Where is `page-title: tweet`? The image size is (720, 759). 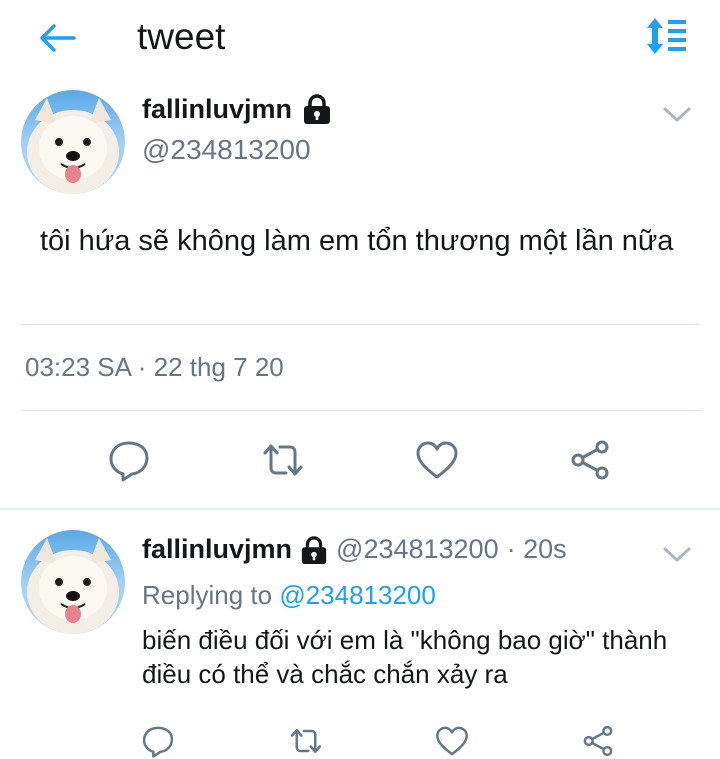
page-title: tweet is located at coordinates (181, 36).